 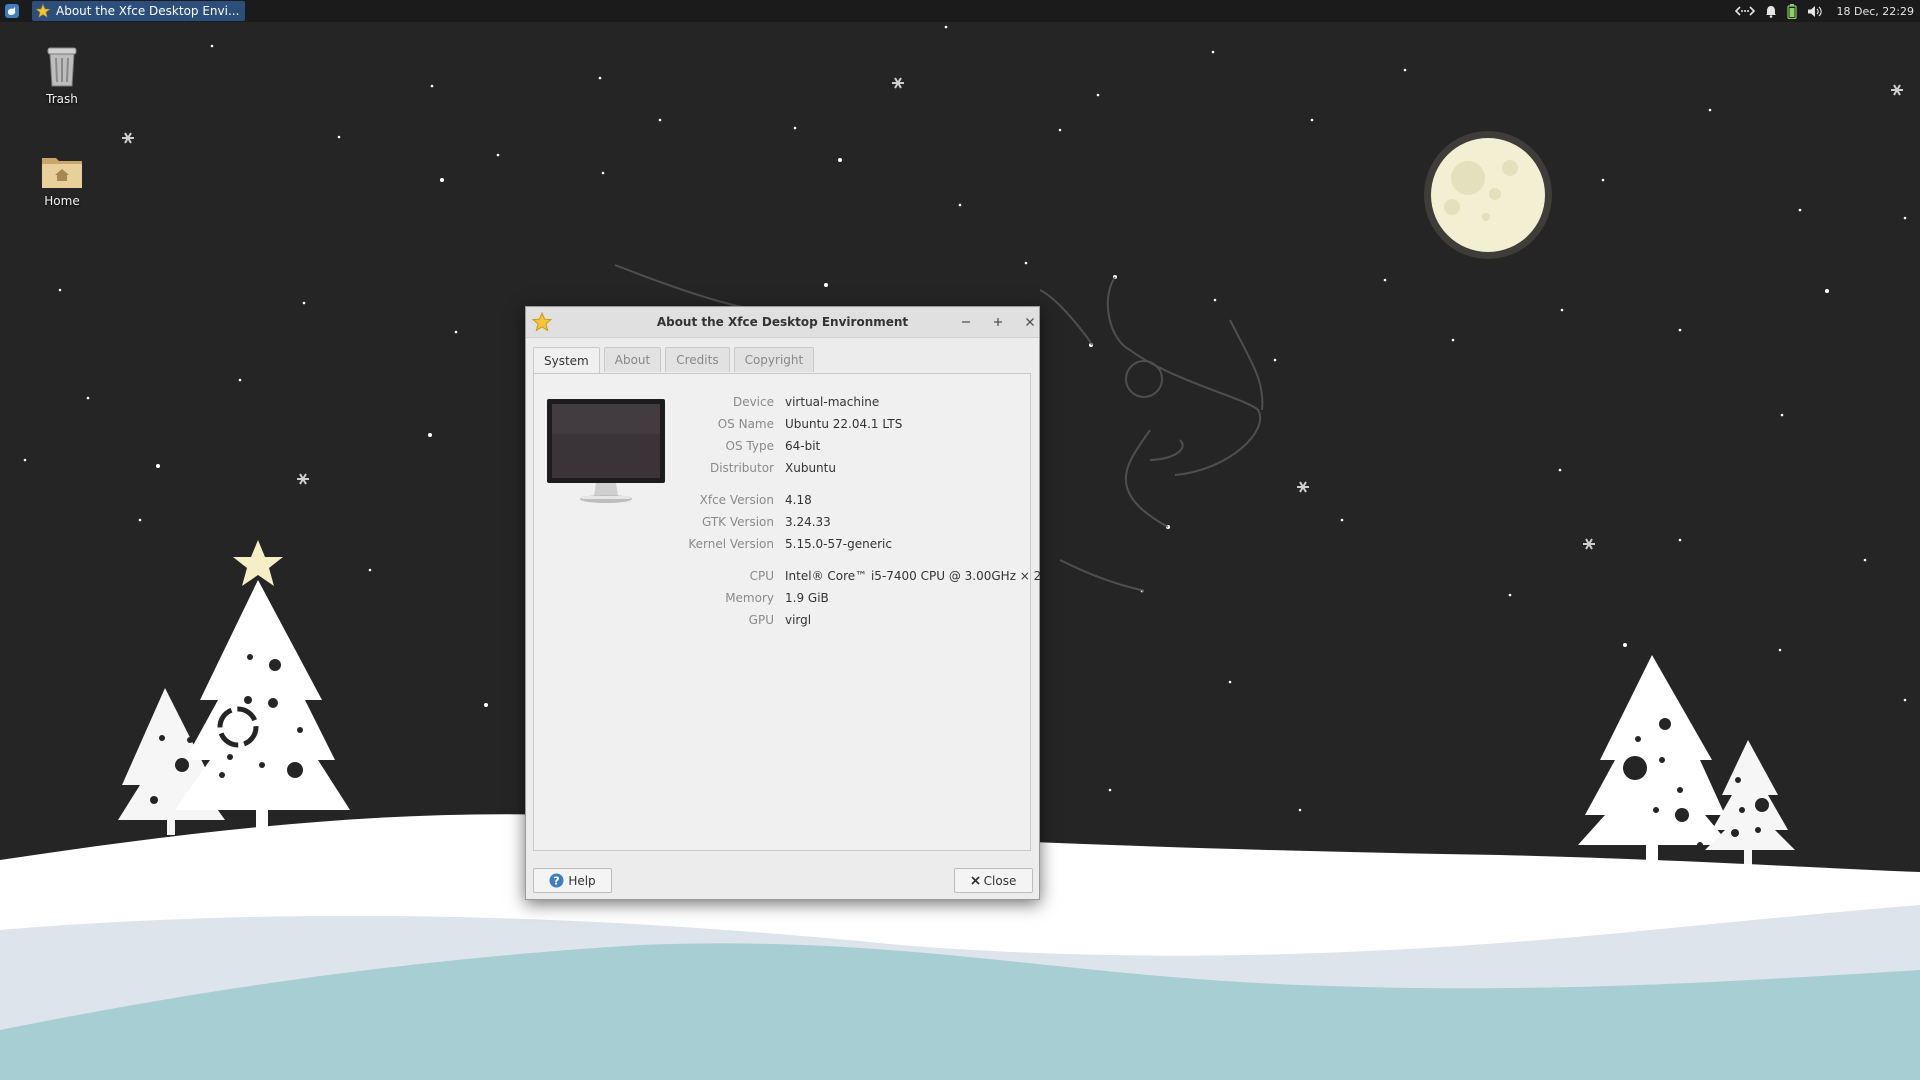 I want to click on applications-menu-button, so click(x=12, y=11).